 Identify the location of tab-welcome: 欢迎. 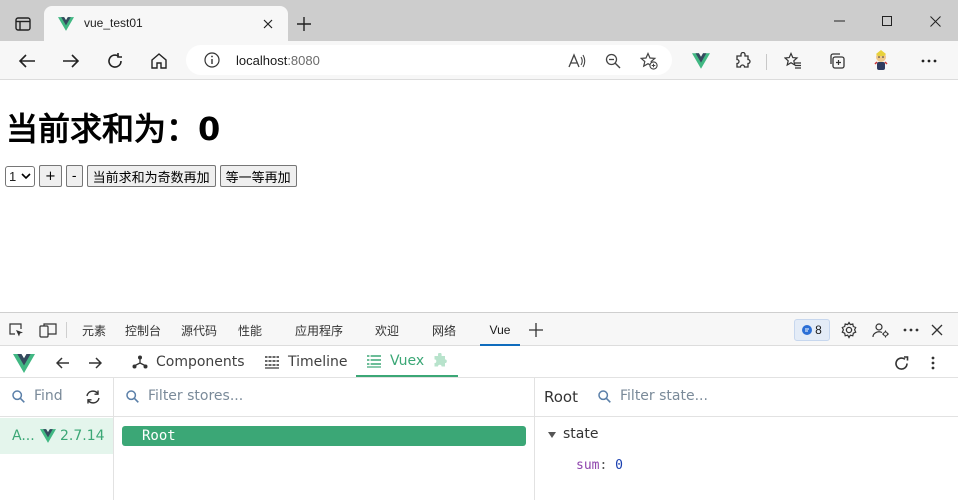
(387, 330).